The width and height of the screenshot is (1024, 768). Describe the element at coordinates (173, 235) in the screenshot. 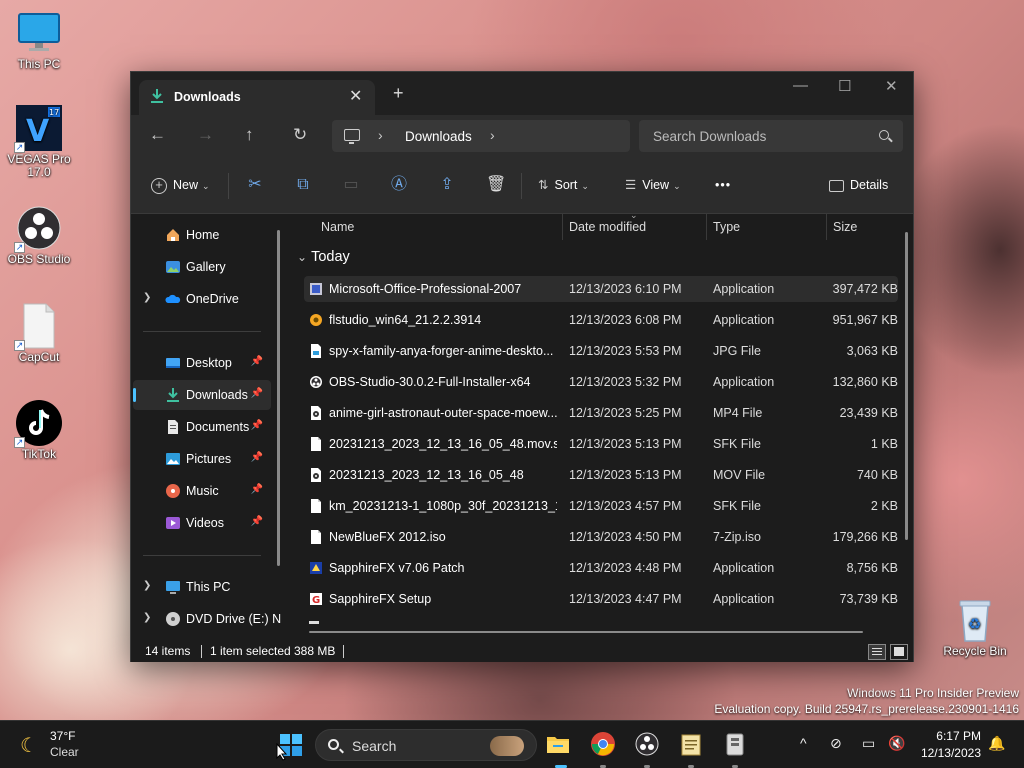

I see `home-icon` at that location.